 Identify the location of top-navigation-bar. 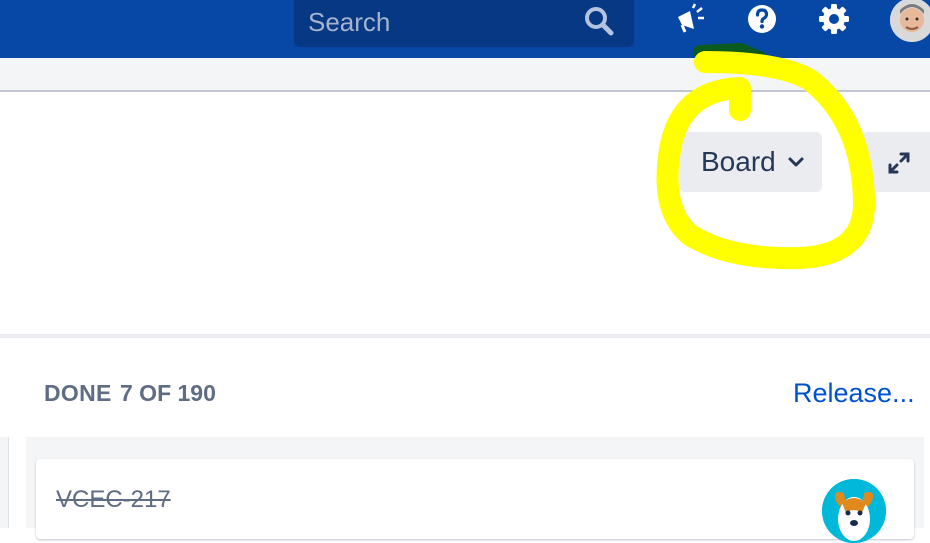
(465, 29).